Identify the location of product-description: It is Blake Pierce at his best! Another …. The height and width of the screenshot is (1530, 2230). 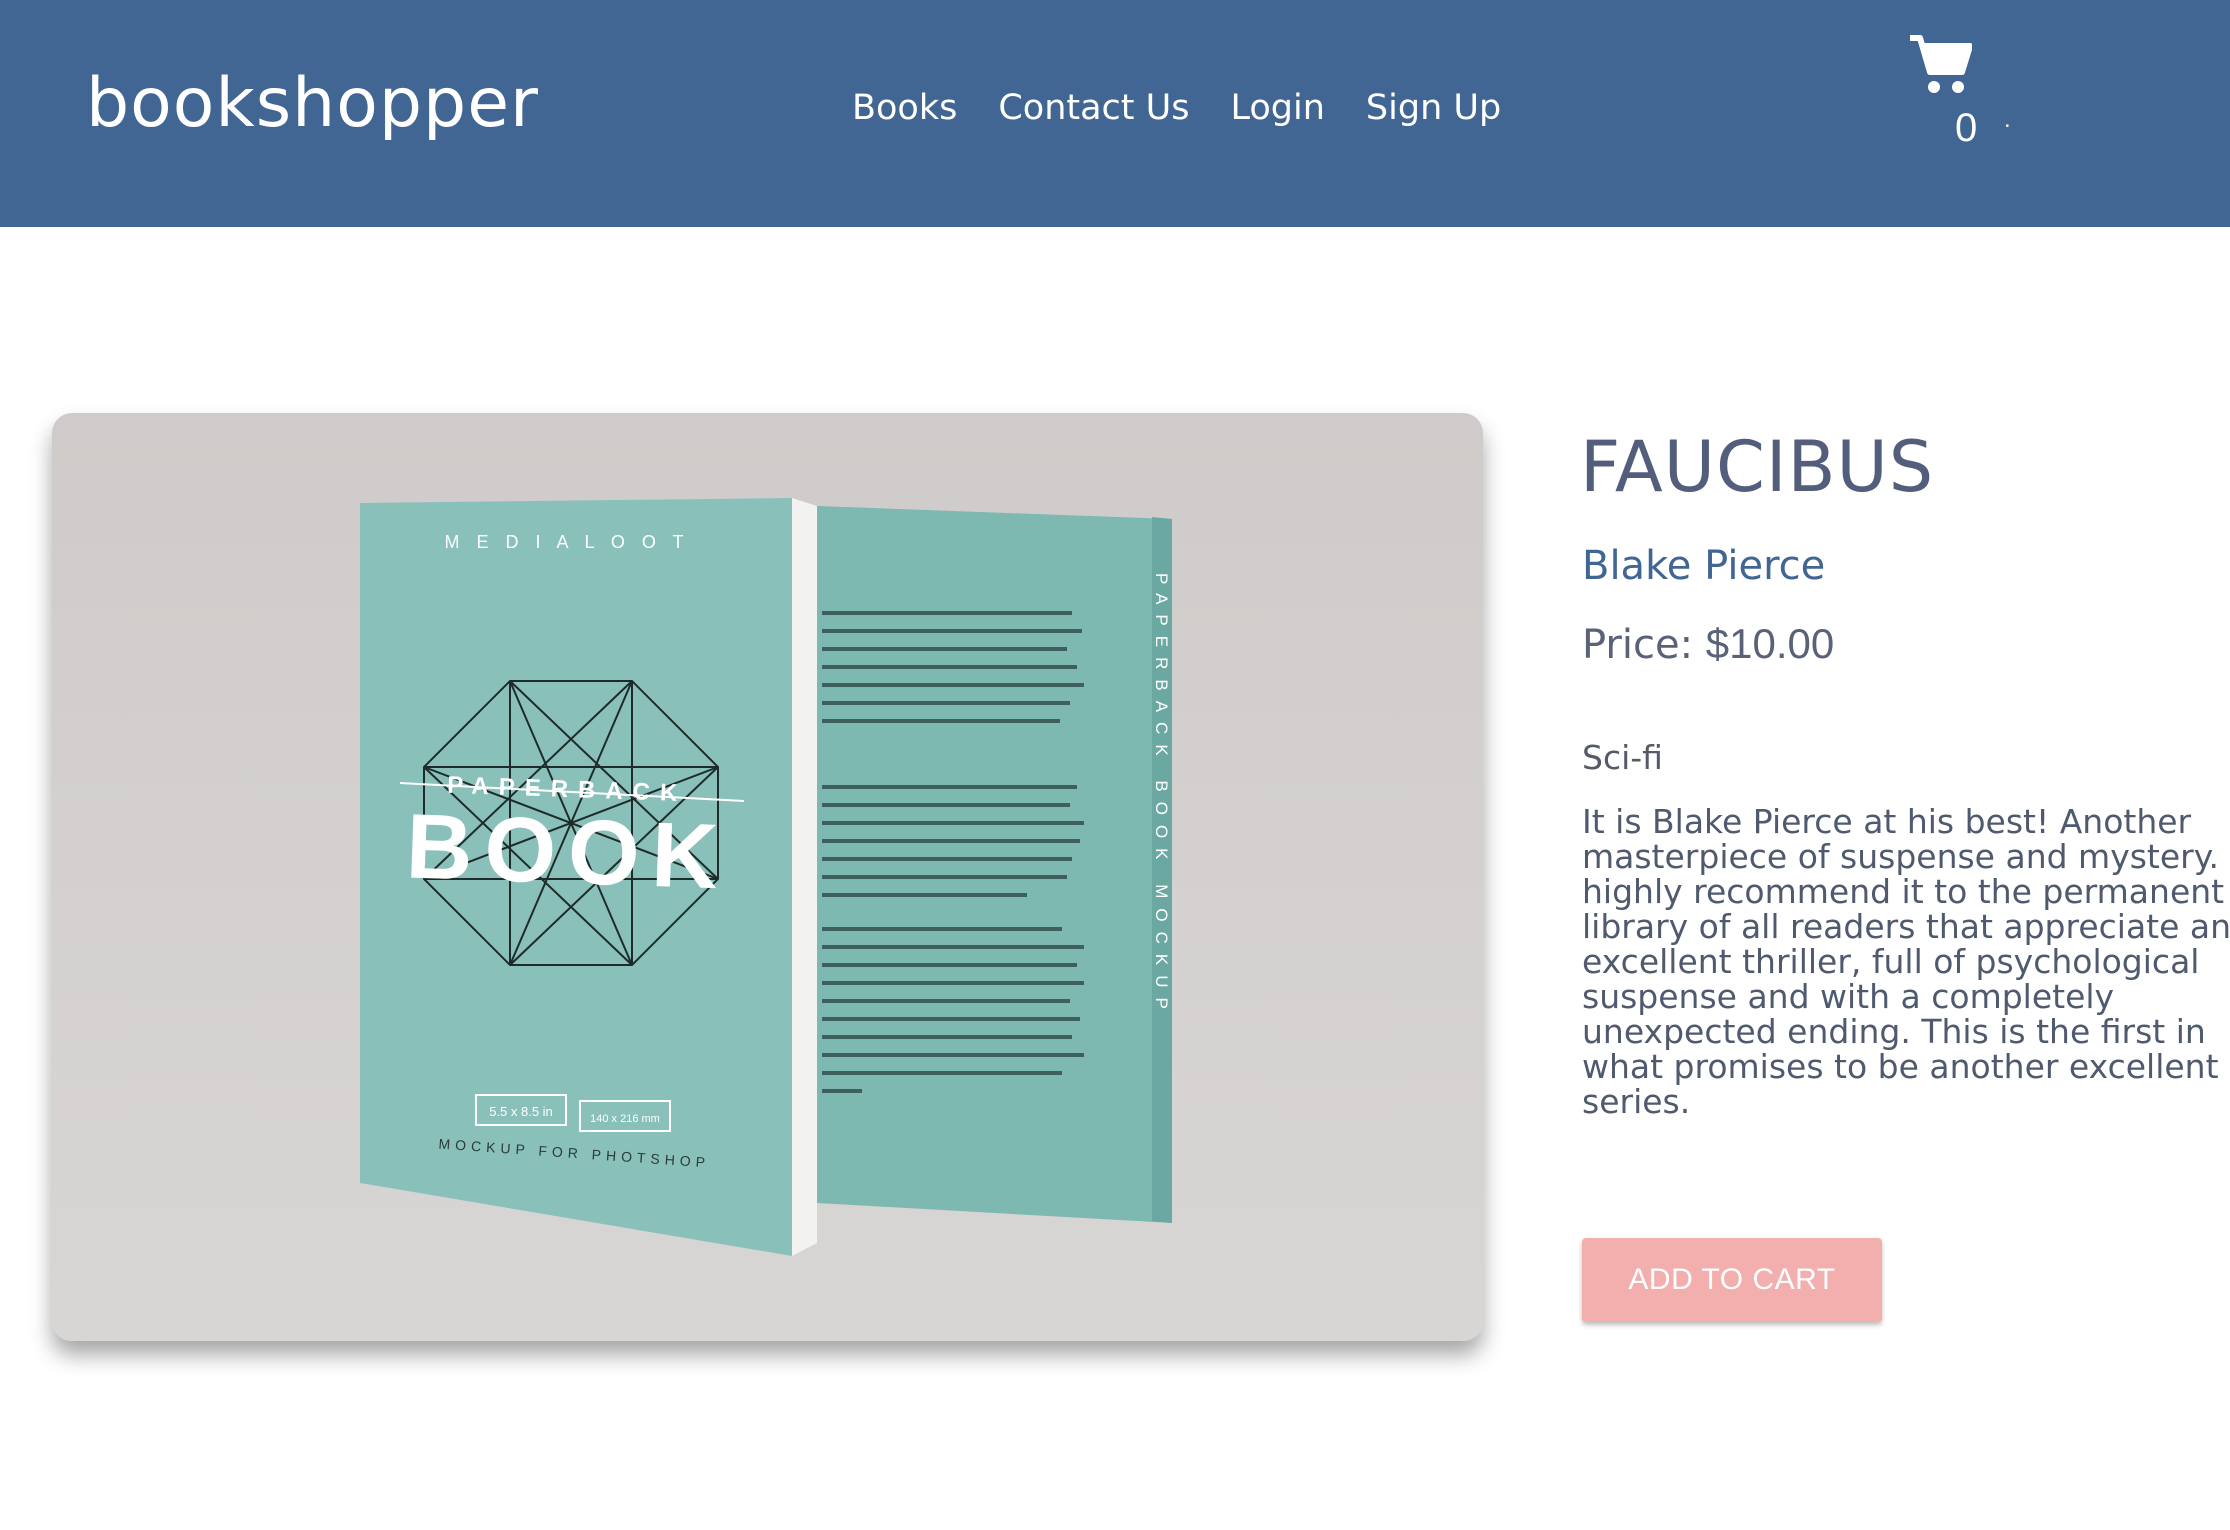
(1906, 961).